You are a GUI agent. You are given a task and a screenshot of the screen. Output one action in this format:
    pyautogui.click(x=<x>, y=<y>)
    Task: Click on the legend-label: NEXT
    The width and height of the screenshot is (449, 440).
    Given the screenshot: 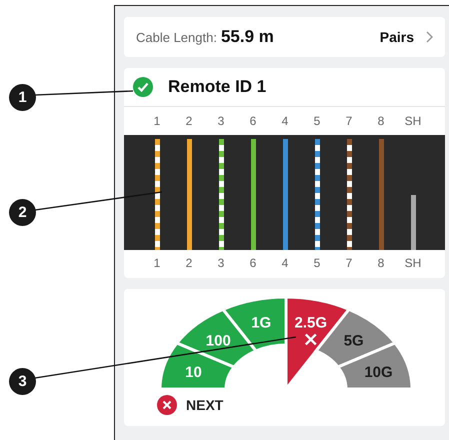 What is the action you would take?
    pyautogui.click(x=205, y=405)
    